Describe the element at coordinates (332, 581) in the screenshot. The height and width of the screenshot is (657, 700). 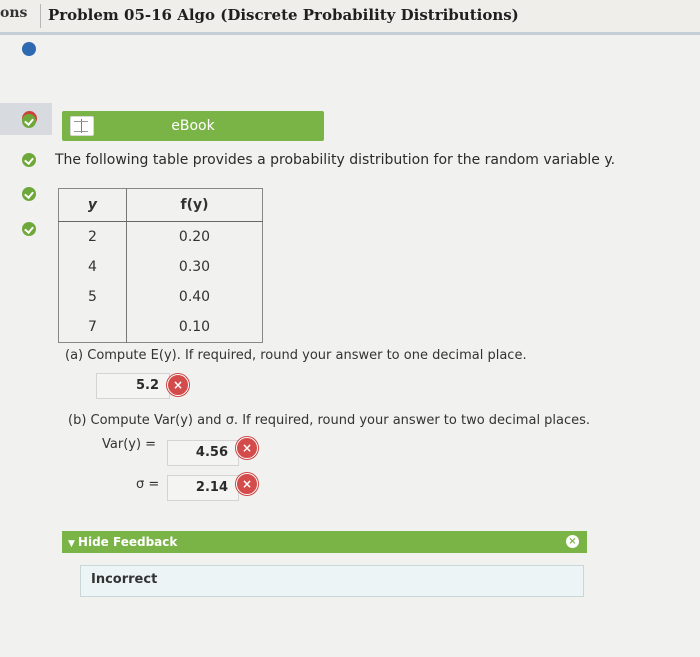
I see `feedback-panel: Incorrect` at that location.